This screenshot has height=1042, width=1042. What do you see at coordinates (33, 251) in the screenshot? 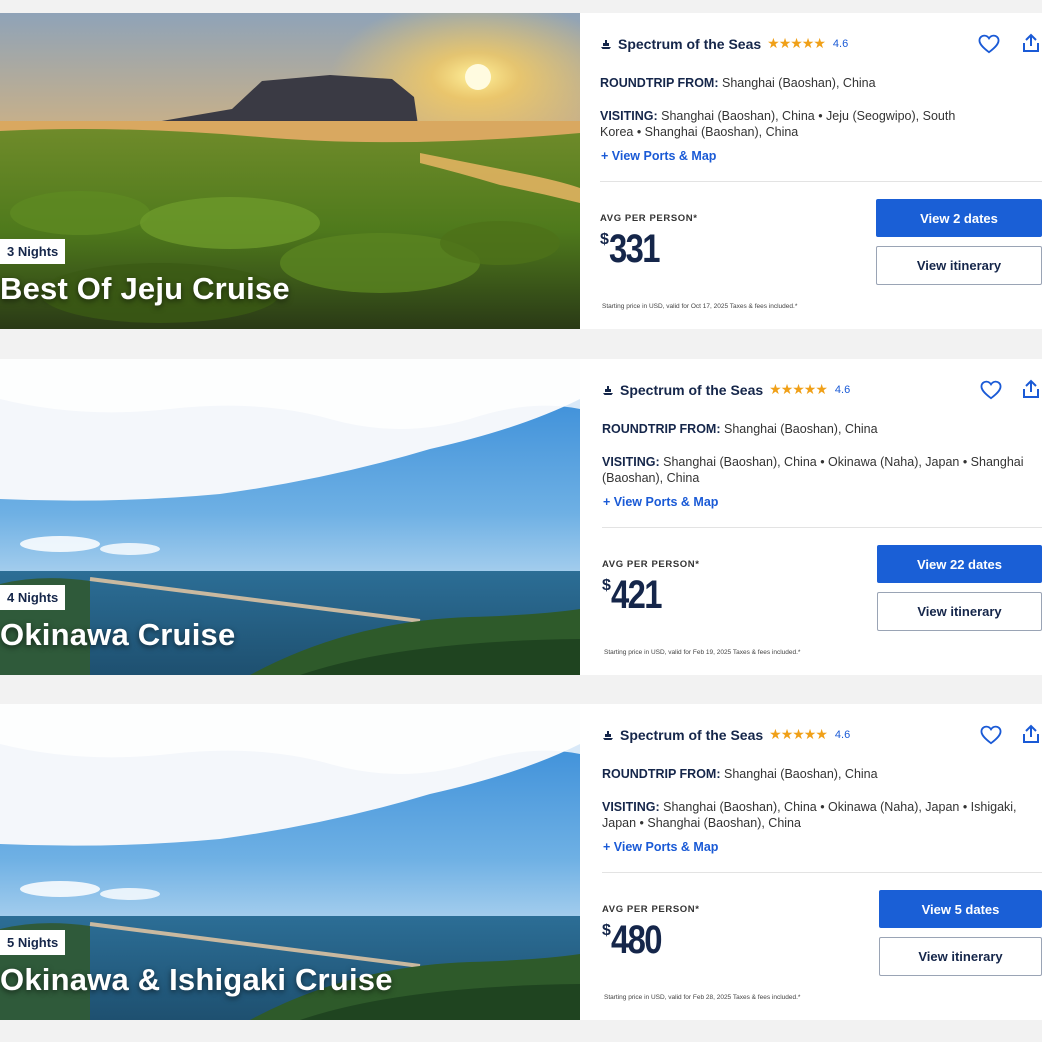
I see `nights-badge: 3 Nights` at bounding box center [33, 251].